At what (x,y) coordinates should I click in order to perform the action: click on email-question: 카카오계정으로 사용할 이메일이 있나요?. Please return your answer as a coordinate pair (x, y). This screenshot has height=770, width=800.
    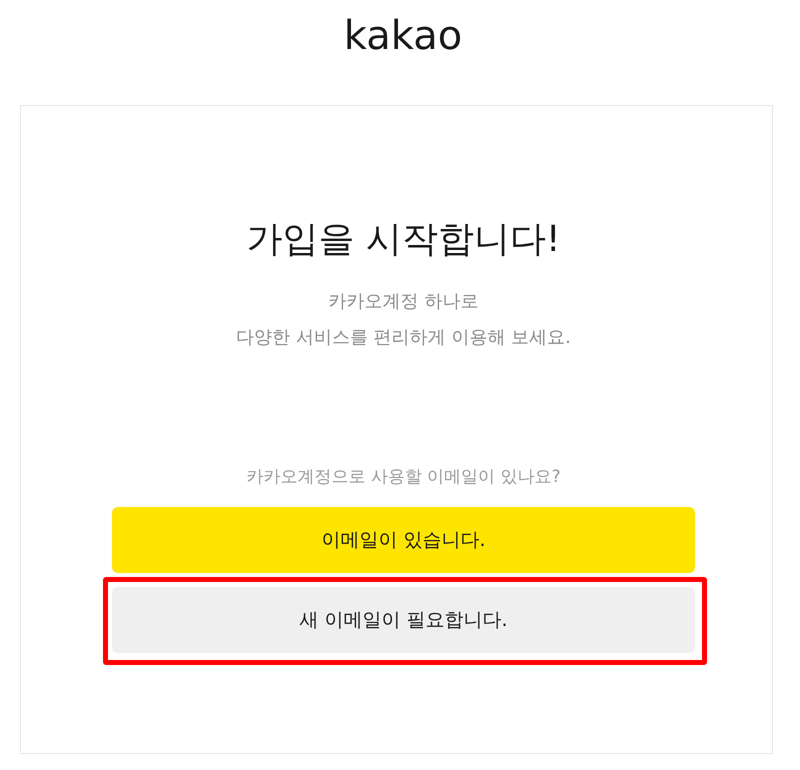
    Looking at the image, I should click on (403, 477).